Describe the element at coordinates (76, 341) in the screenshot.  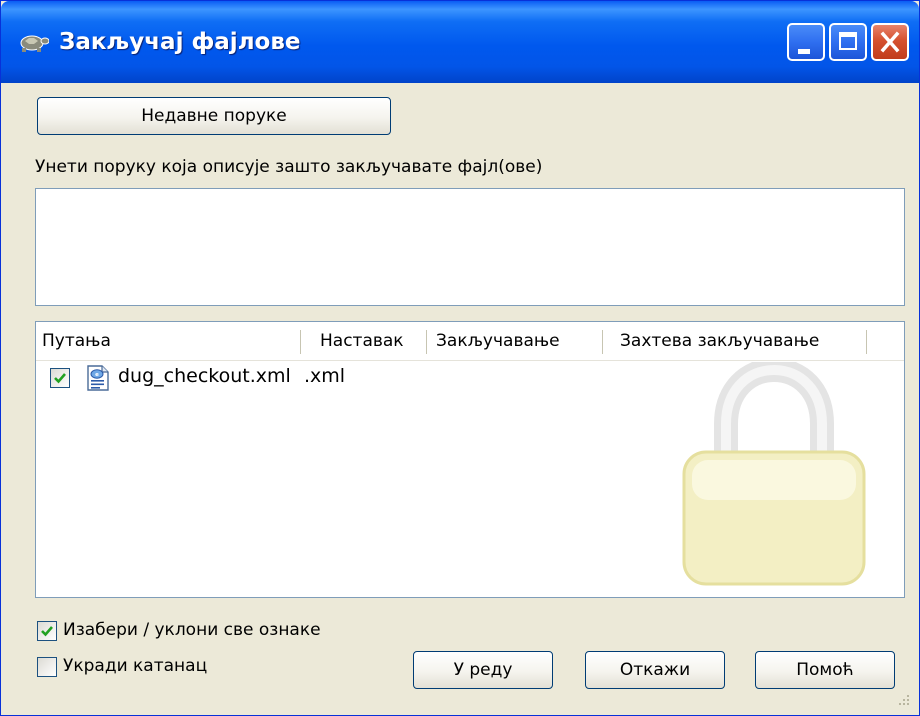
I see `column-header-path: Путања` at that location.